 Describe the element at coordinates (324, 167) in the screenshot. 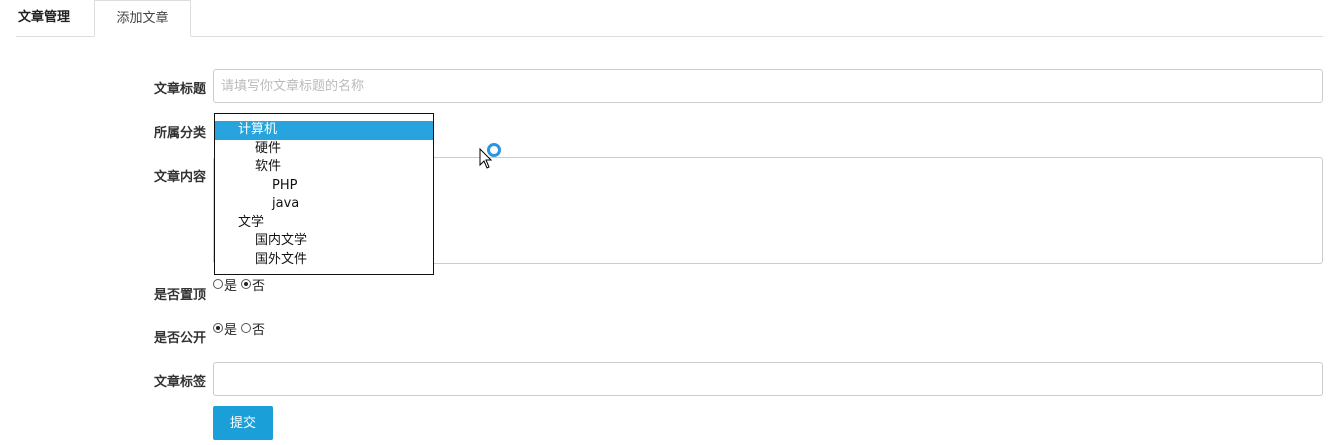

I see `category-option: 软件` at that location.